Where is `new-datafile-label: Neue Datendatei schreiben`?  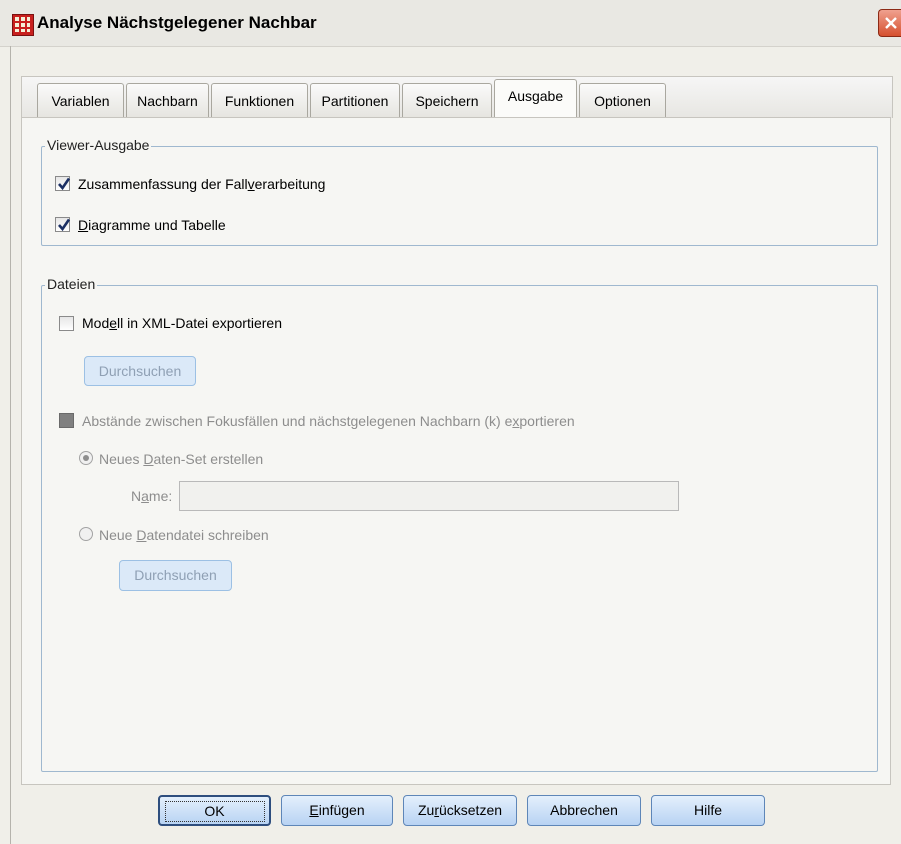 new-datafile-label: Neue Datendatei schreiben is located at coordinates (184, 535).